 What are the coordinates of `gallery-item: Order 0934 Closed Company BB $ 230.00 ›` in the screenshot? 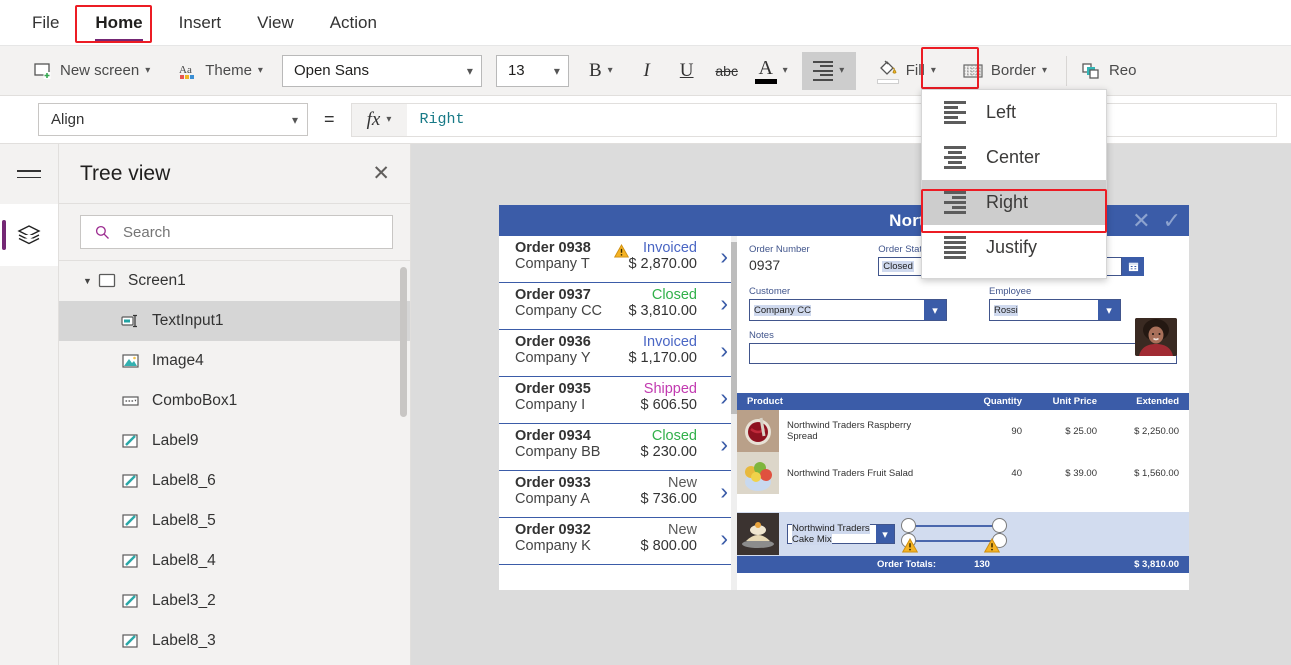 It's located at (618, 447).